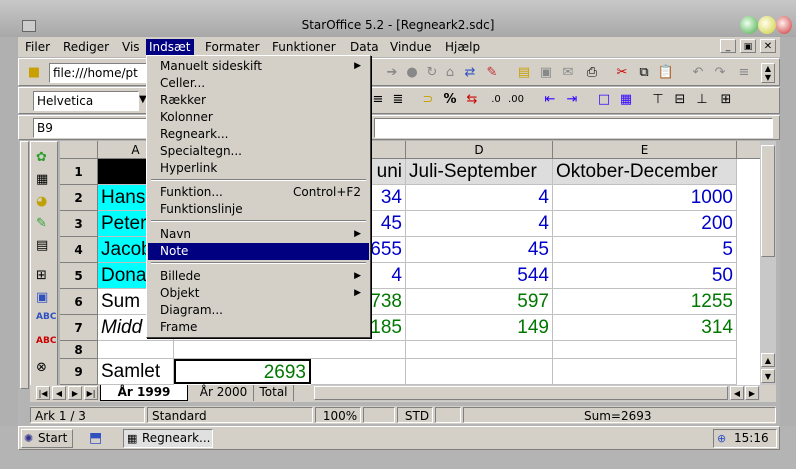 The image size is (796, 469). I want to click on cell-d8, so click(479, 350).